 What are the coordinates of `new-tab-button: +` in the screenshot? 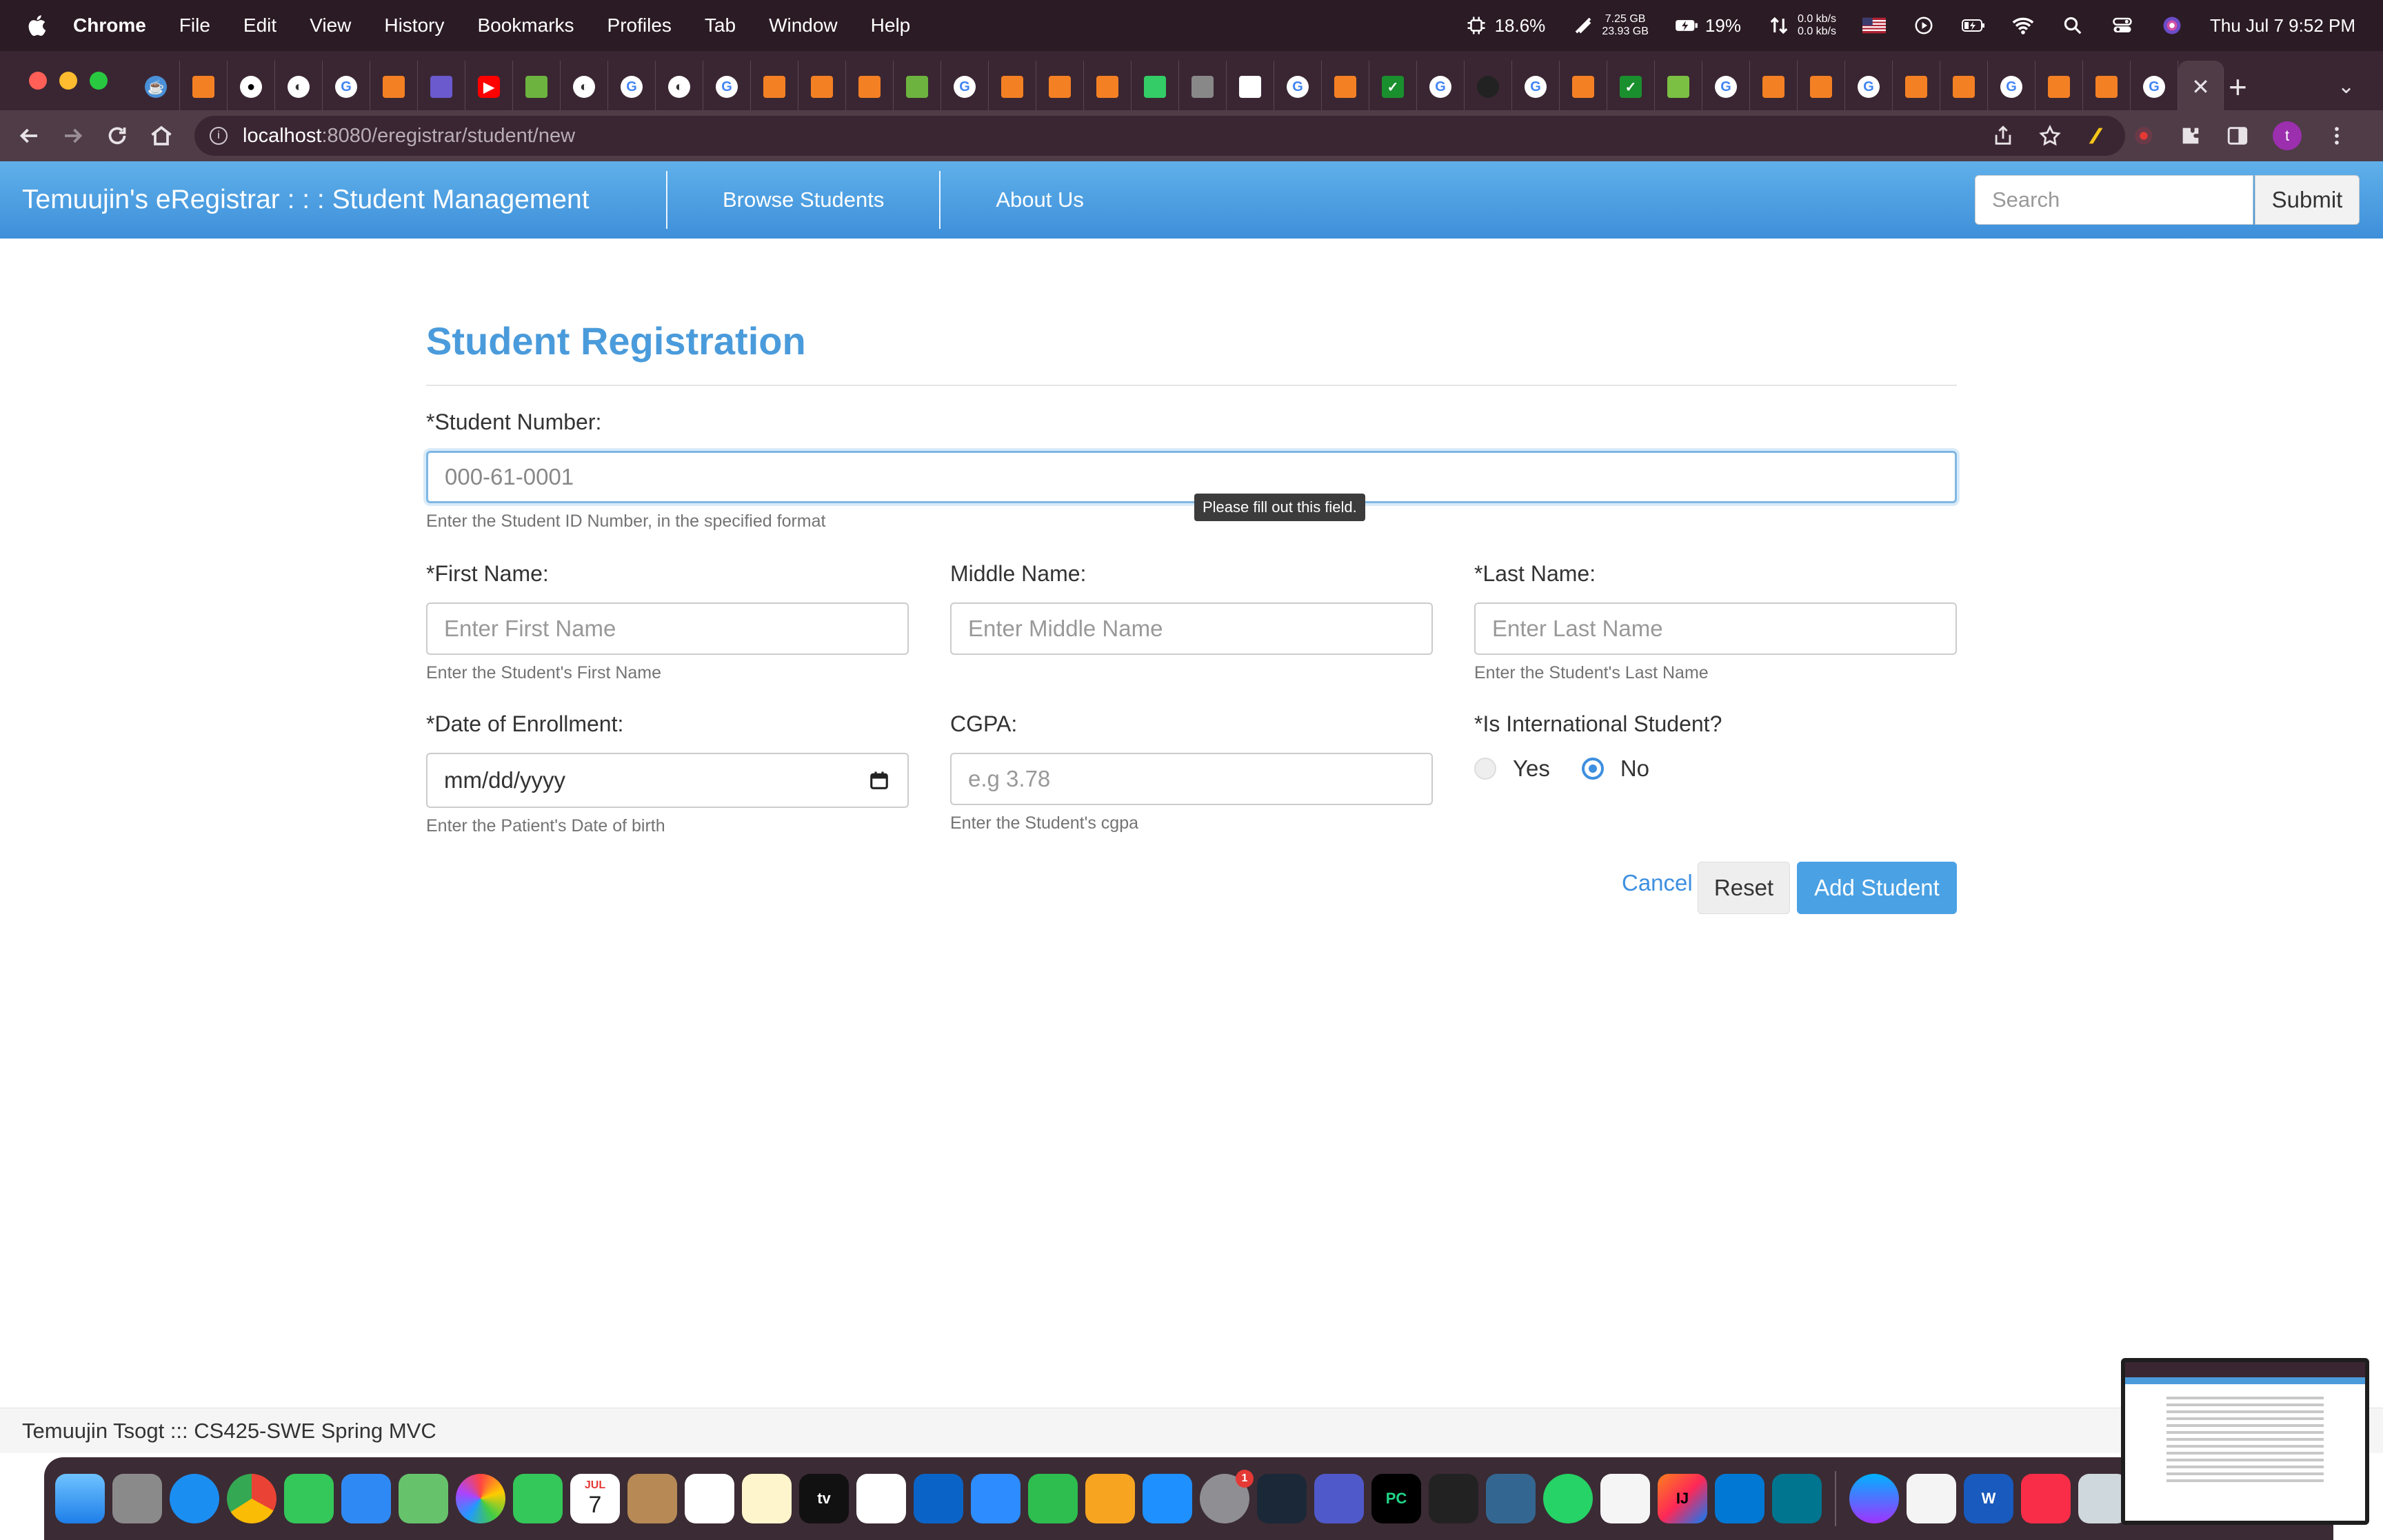 It's located at (2238, 87).